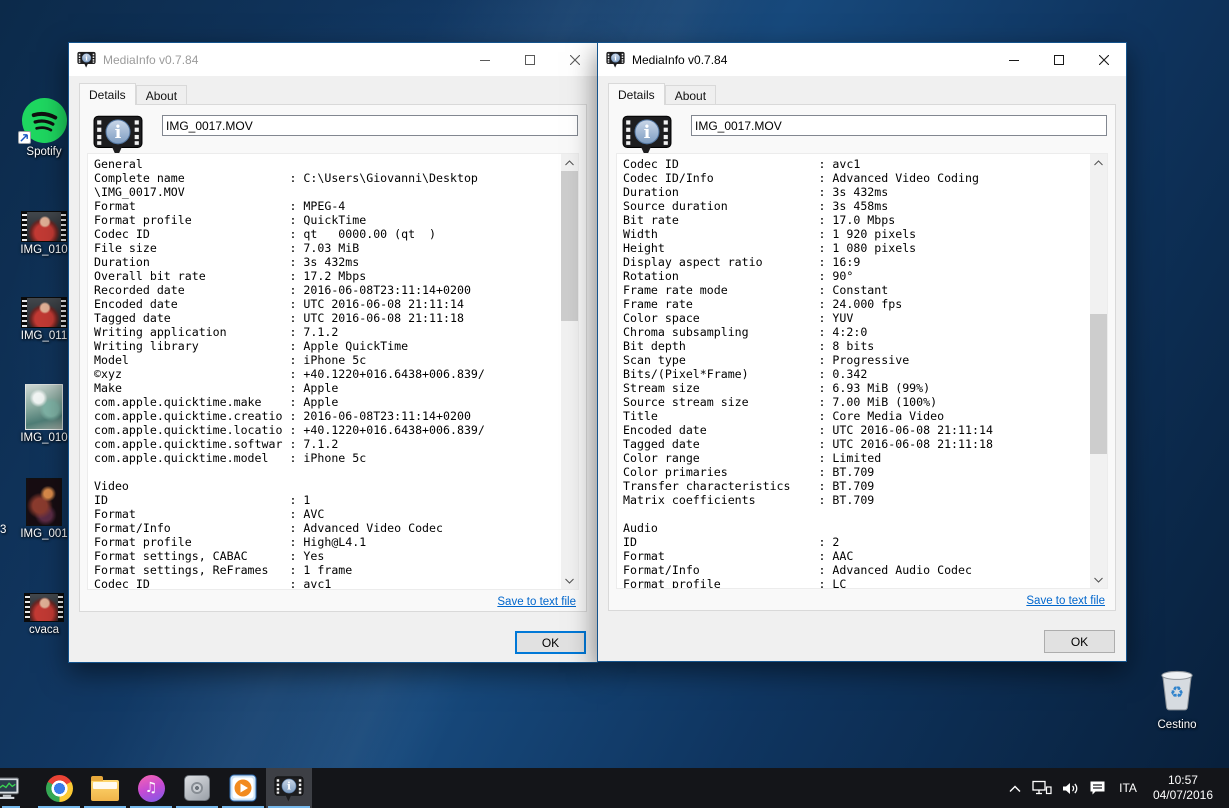 The height and width of the screenshot is (808, 1229). What do you see at coordinates (111, 486) in the screenshot?
I see `info-line: Video` at bounding box center [111, 486].